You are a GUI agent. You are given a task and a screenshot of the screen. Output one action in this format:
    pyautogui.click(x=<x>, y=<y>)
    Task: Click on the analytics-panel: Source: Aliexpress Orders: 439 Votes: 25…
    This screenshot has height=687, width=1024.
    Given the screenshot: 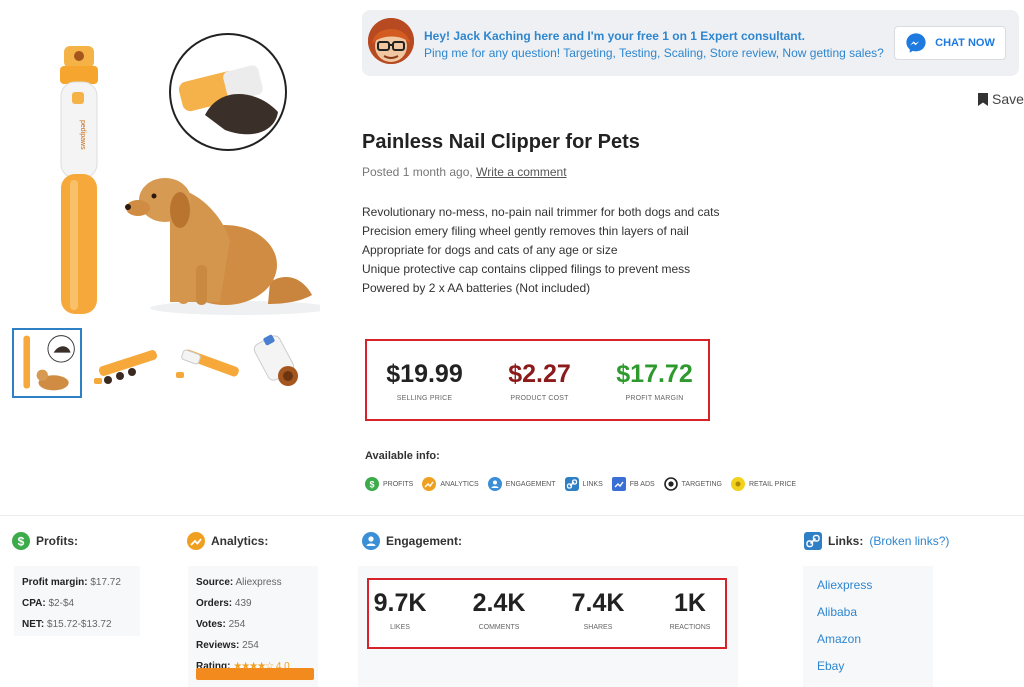 What is the action you would take?
    pyautogui.click(x=253, y=626)
    